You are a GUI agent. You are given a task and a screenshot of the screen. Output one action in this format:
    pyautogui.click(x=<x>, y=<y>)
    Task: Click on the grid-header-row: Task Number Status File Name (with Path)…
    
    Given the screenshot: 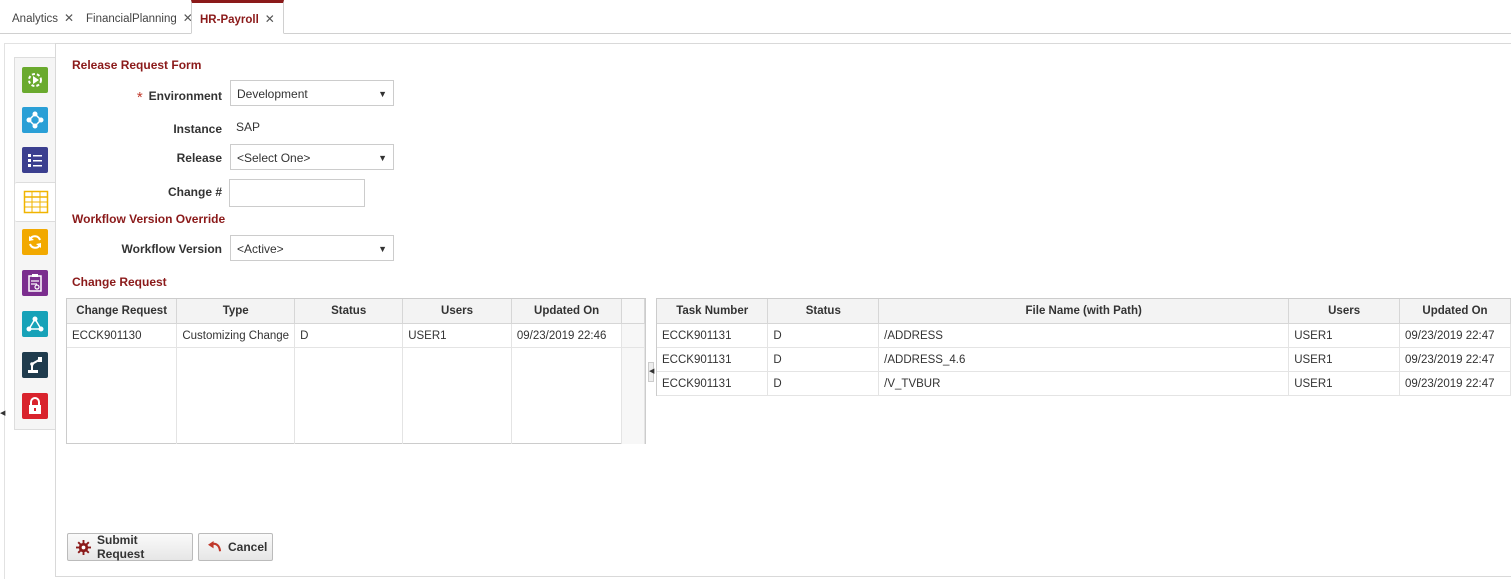 What is the action you would take?
    pyautogui.click(x=1084, y=311)
    